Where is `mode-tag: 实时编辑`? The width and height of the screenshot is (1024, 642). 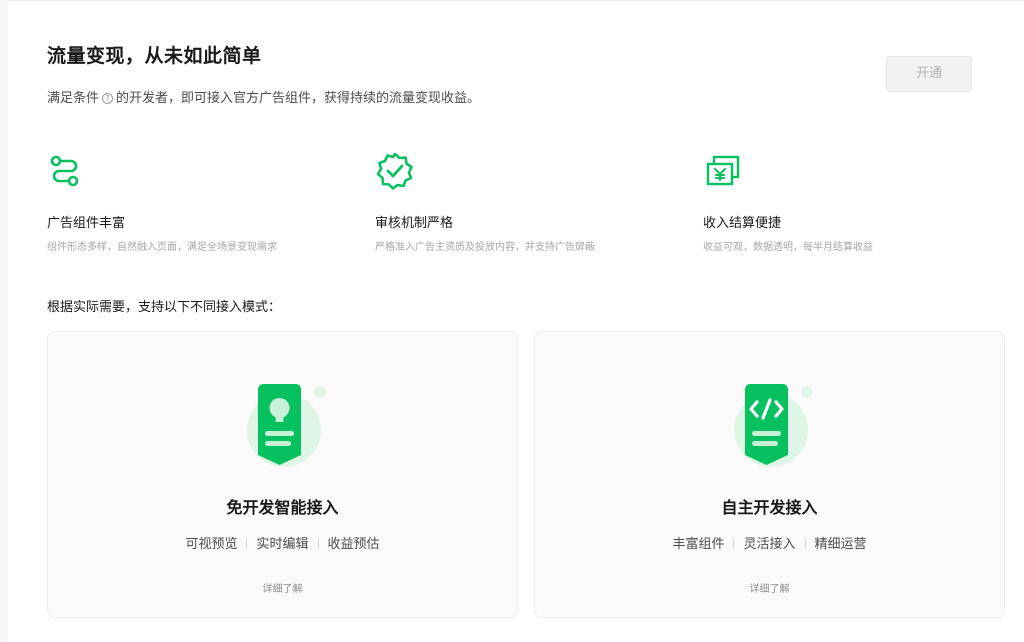
mode-tag: 实时编辑 is located at coordinates (282, 544).